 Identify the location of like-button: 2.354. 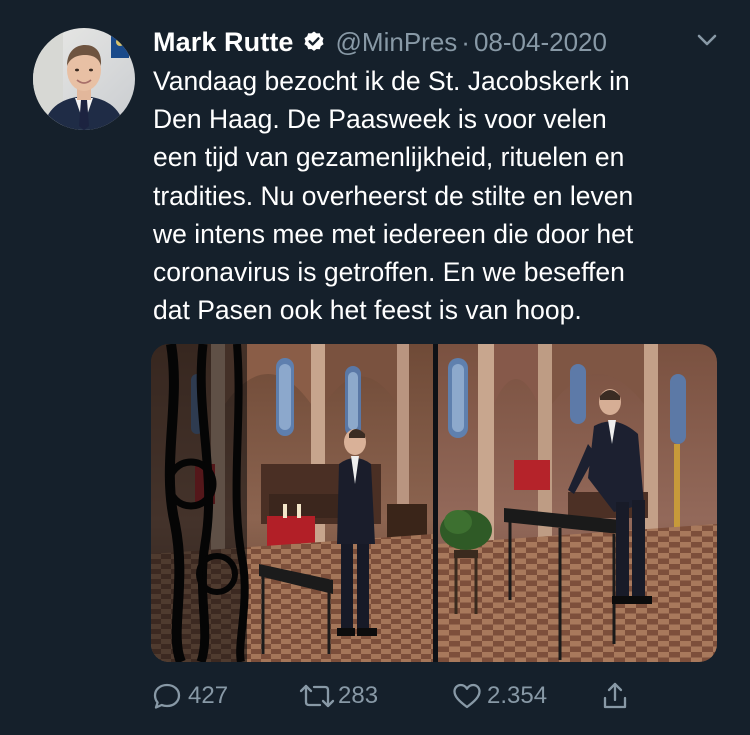
(499, 696).